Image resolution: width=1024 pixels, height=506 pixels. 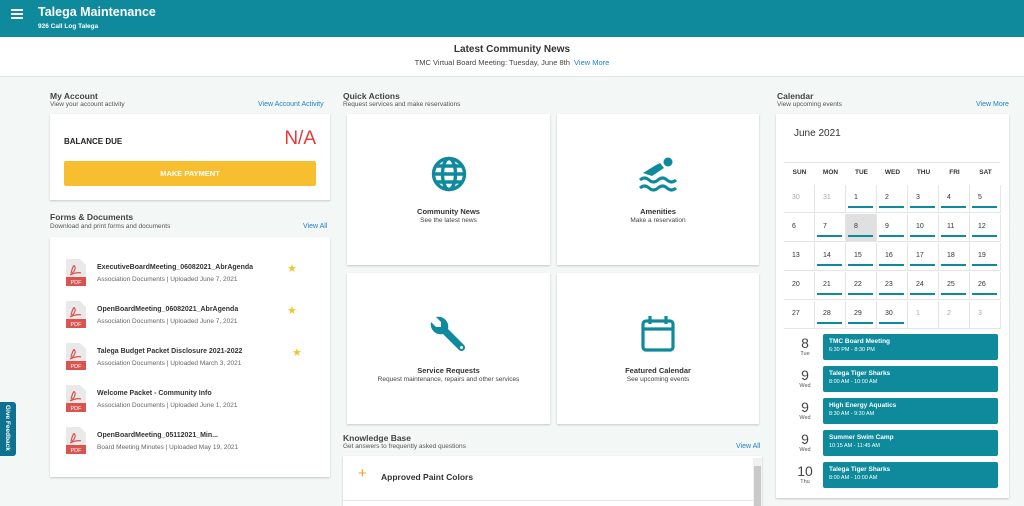 I want to click on calendar-day: 22, so click(x=861, y=286).